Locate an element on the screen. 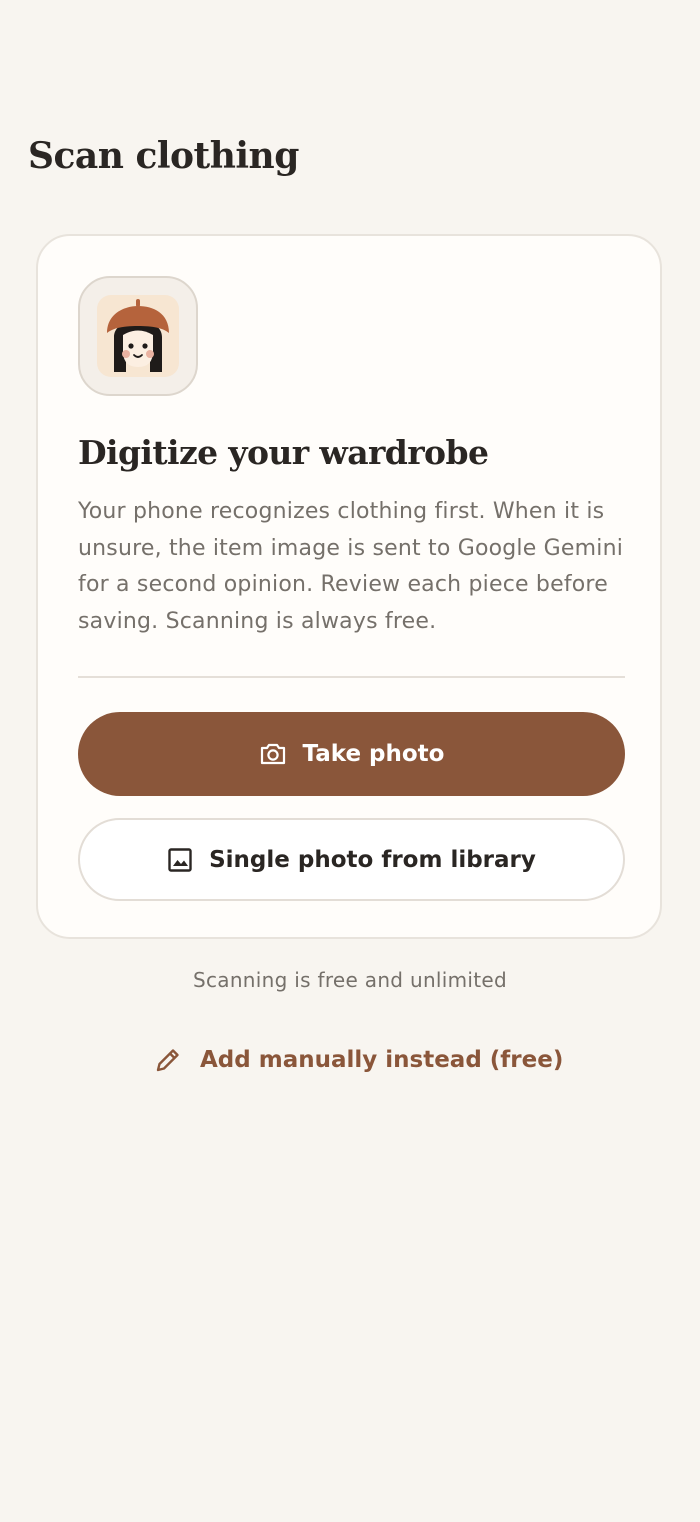 This screenshot has width=700, height=1522. free-scanning-note: Scanning is free and unlimited is located at coordinates (350, 980).